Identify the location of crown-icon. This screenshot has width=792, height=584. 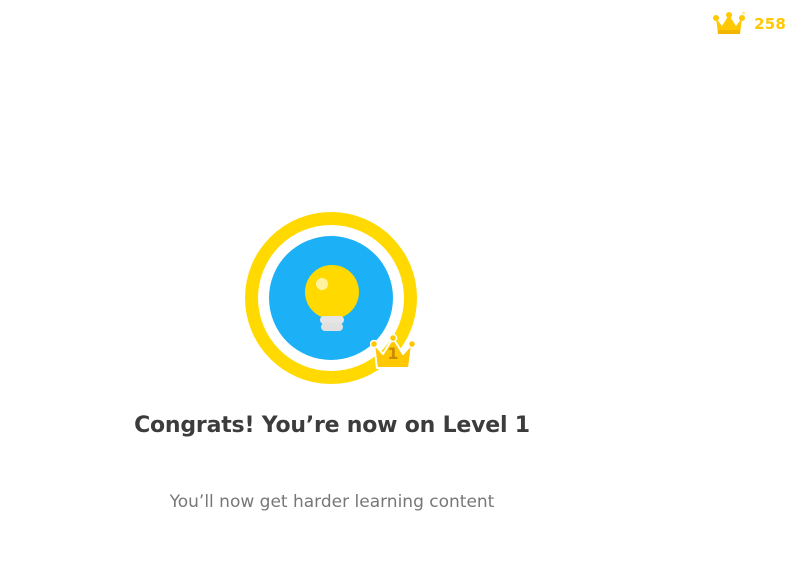
(729, 24).